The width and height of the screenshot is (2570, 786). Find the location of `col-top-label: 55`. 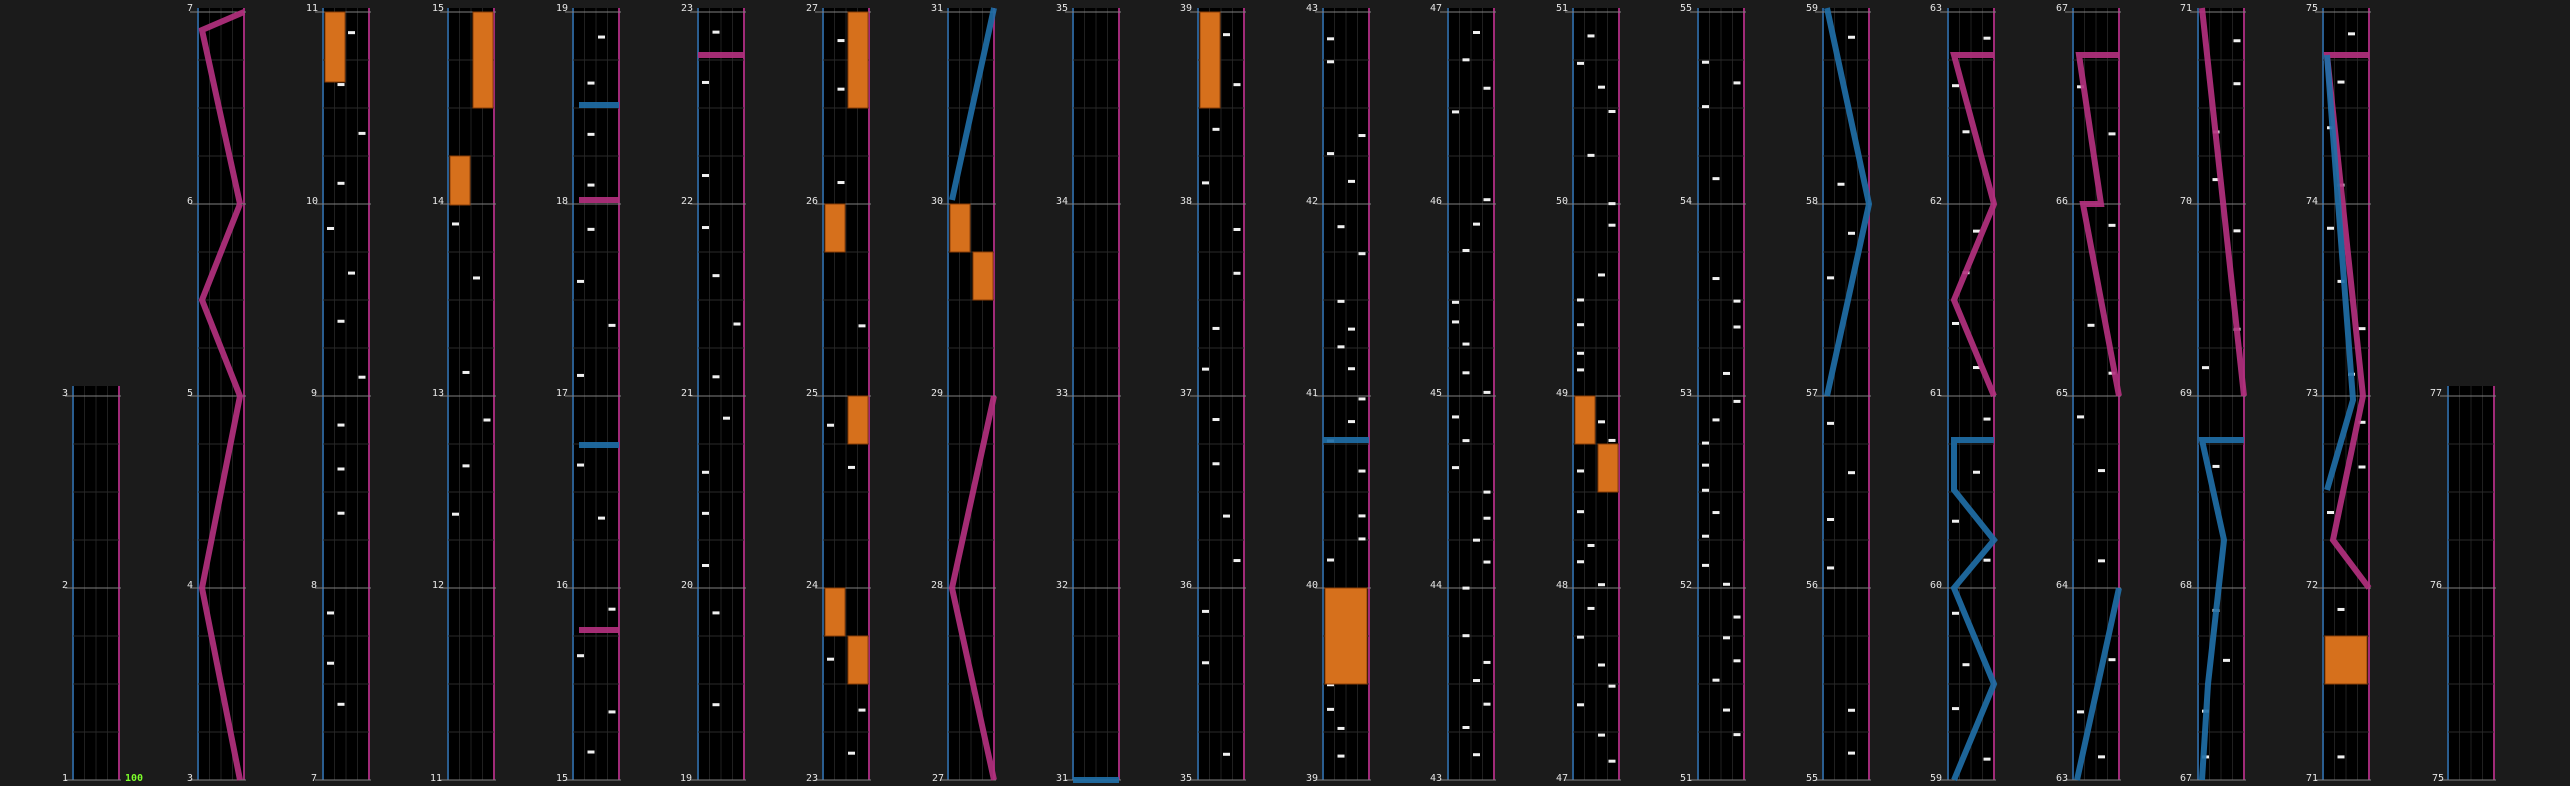

col-top-label: 55 is located at coordinates (1686, 8).